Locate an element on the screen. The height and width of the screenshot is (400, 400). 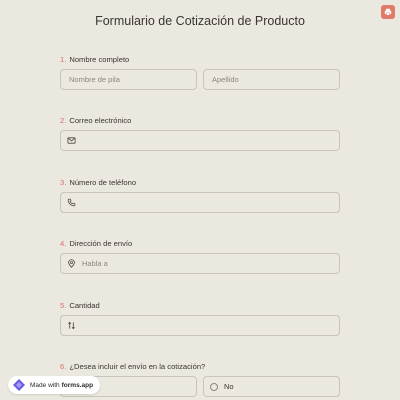
envelope-icon is located at coordinates (71, 140).